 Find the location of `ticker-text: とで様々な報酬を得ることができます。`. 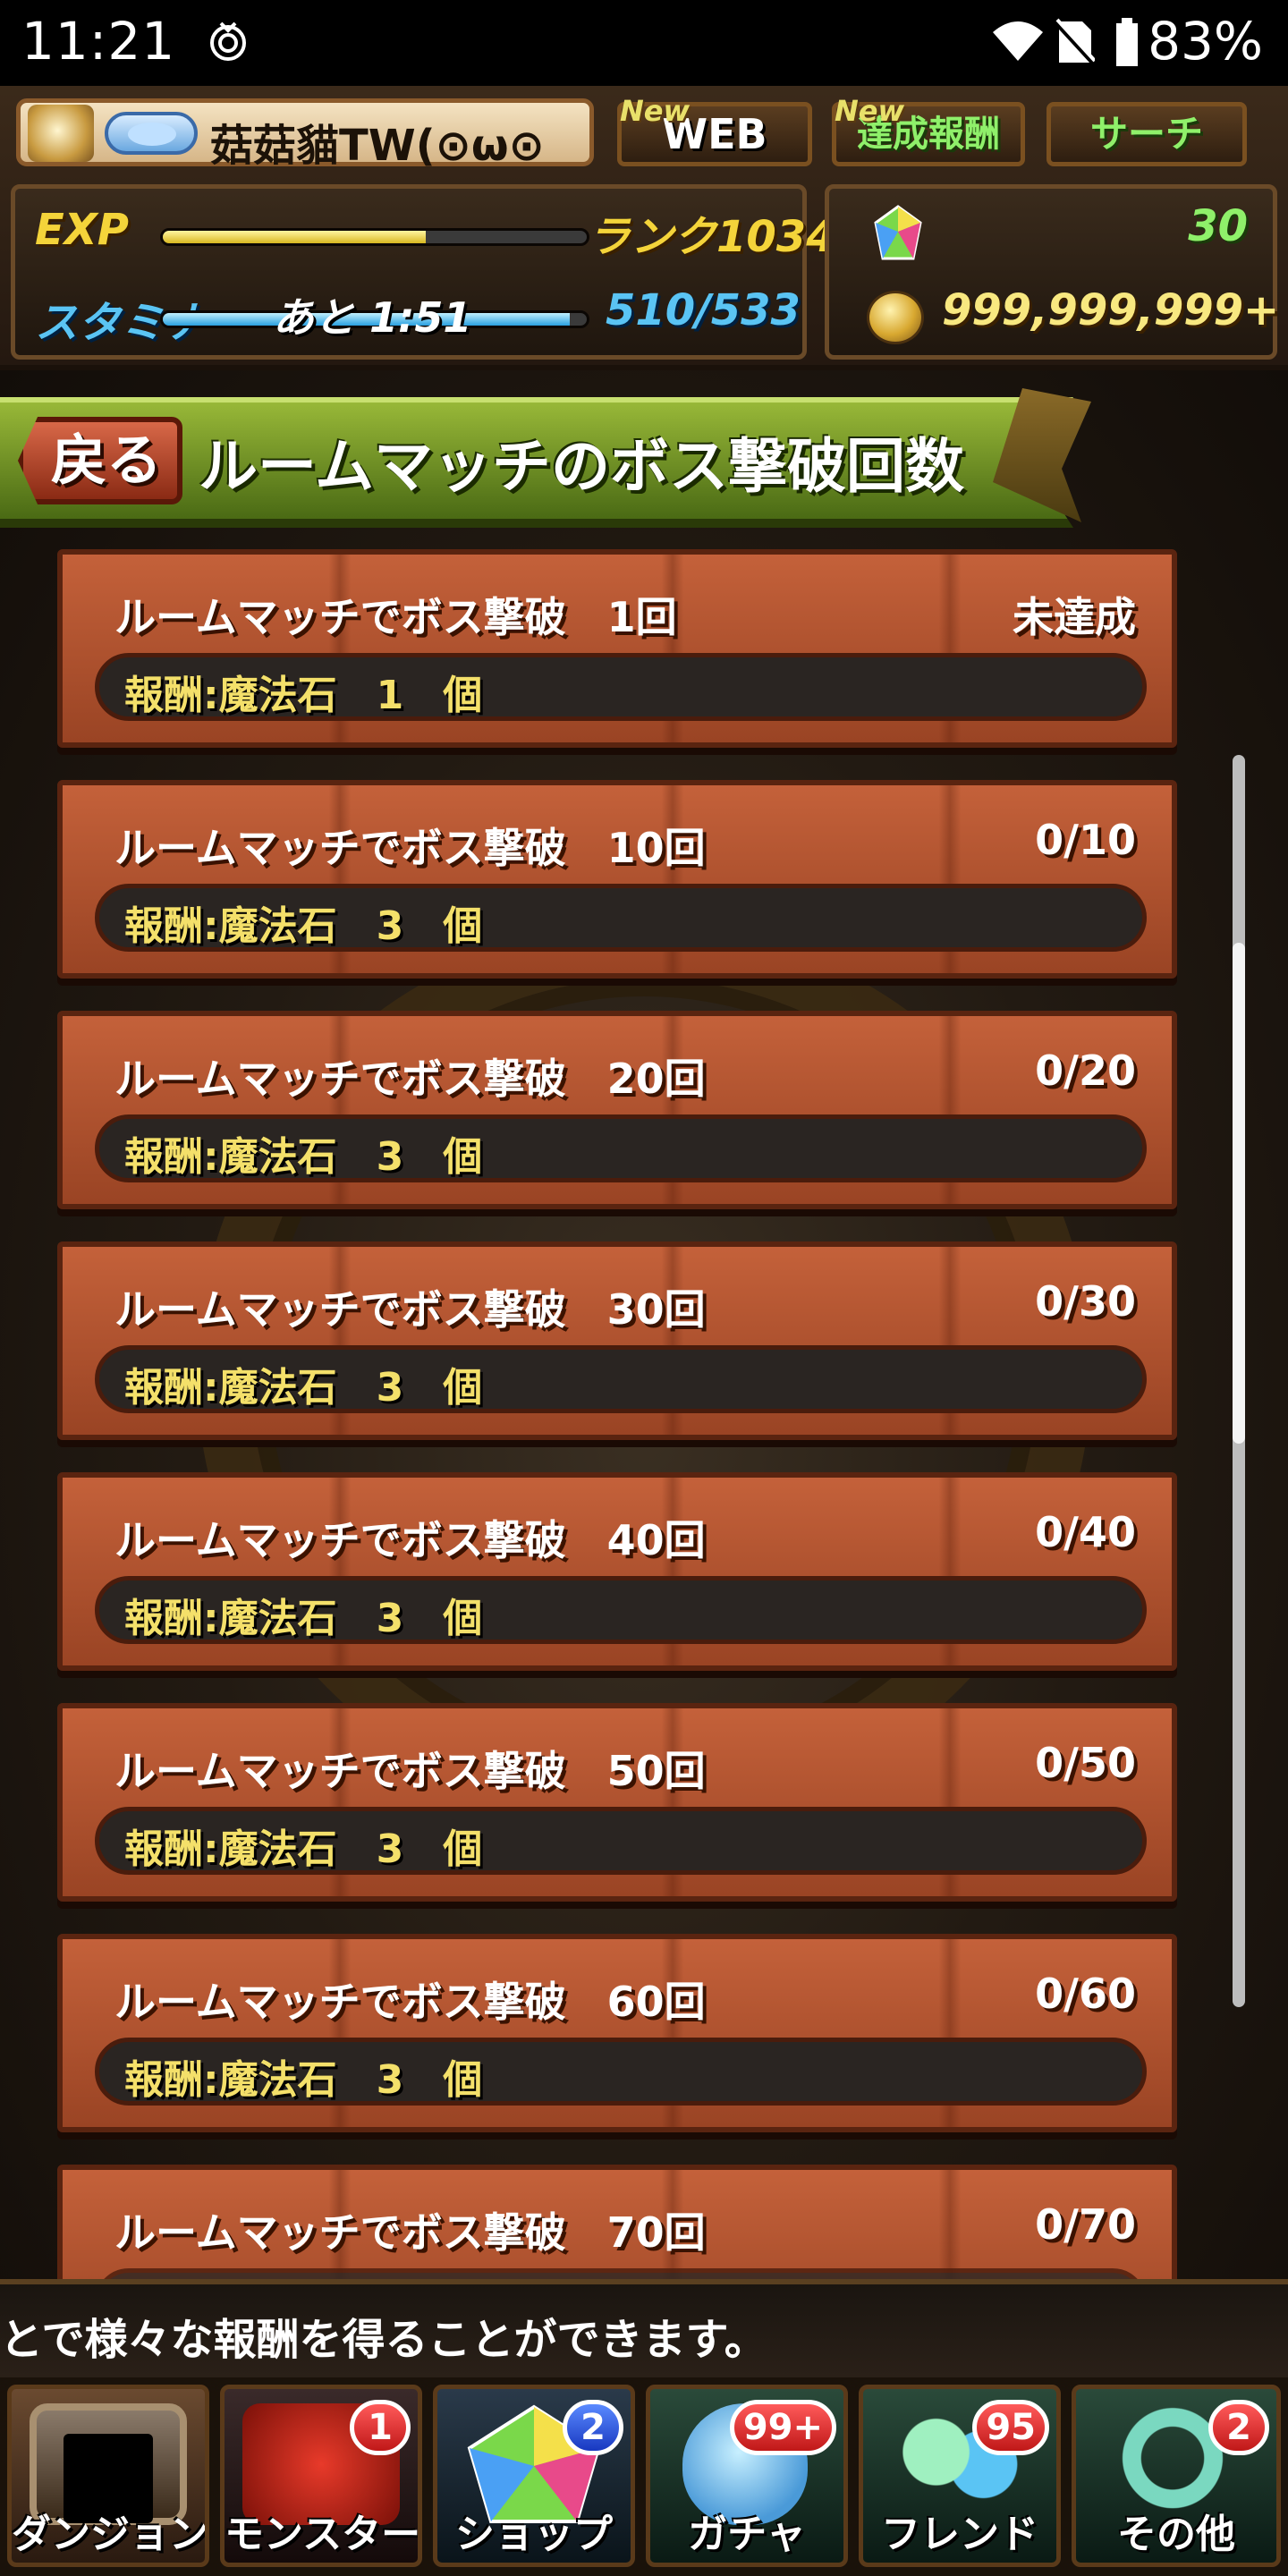

ticker-text: とで様々な報酬を得ることができます。 is located at coordinates (383, 2340).